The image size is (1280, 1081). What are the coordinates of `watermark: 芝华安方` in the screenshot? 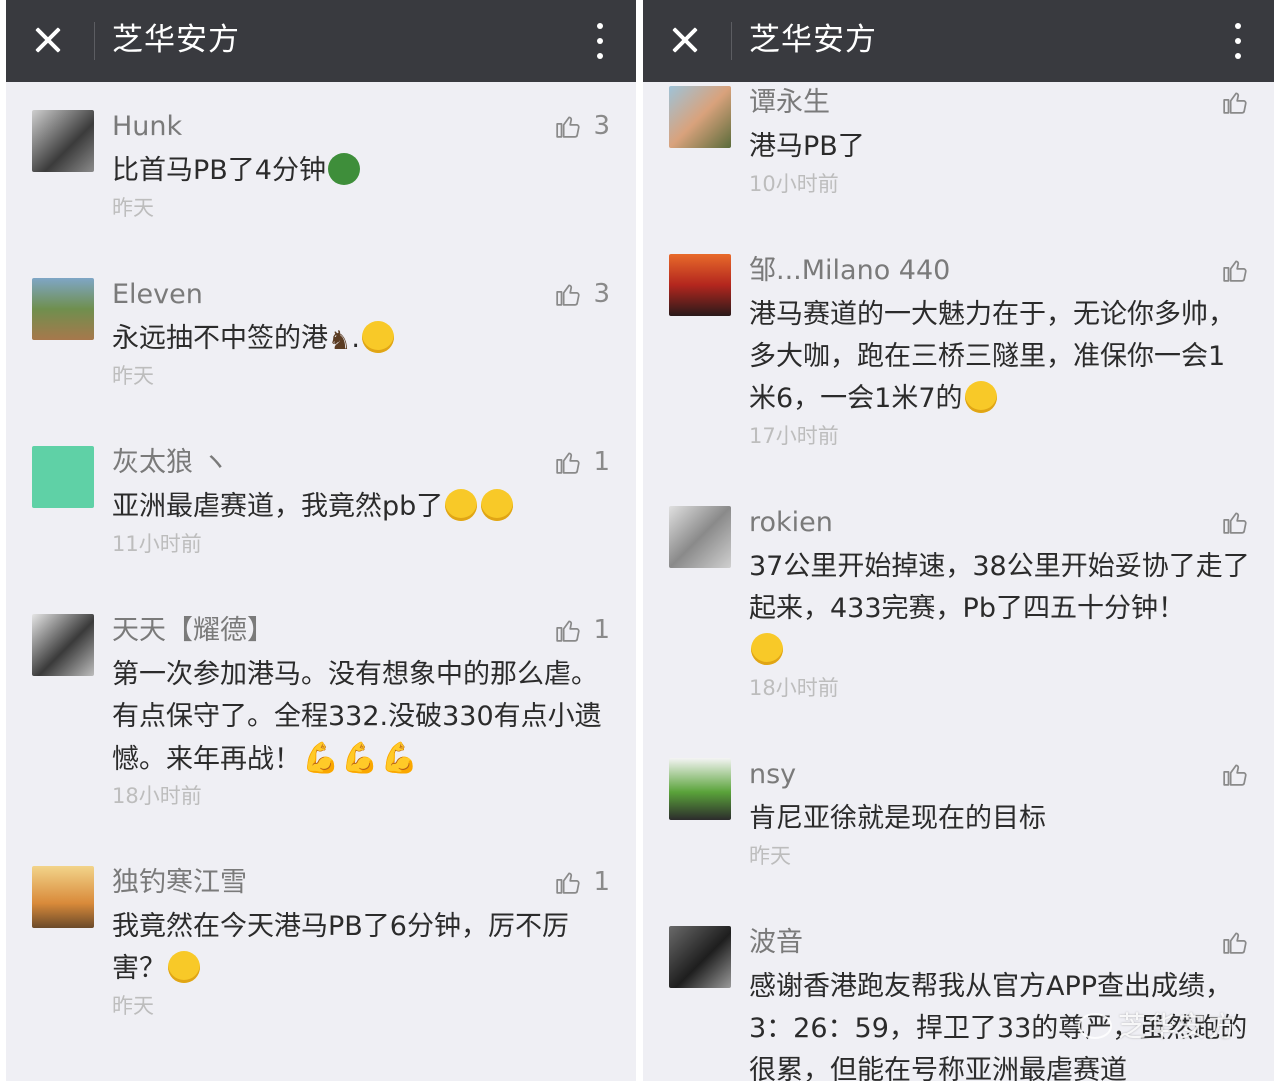 It's located at (1157, 1025).